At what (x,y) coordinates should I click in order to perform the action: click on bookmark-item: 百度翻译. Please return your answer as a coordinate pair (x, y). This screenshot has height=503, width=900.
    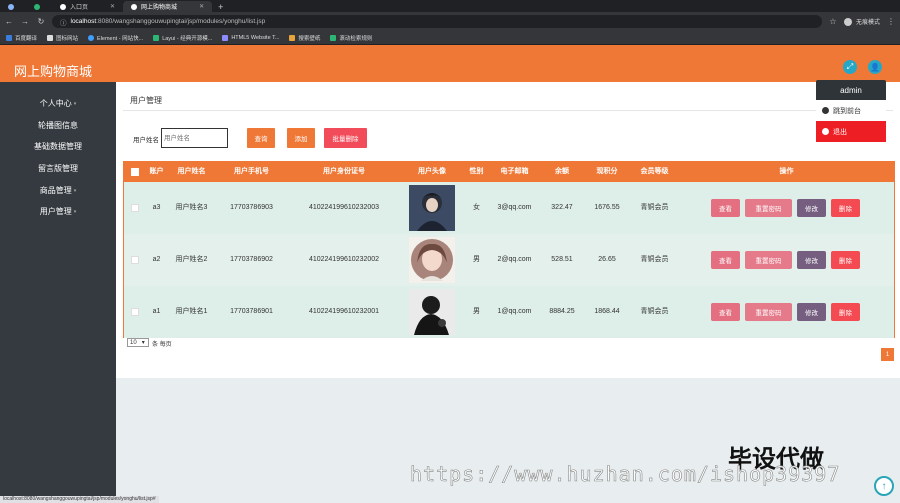
    Looking at the image, I should click on (21, 38).